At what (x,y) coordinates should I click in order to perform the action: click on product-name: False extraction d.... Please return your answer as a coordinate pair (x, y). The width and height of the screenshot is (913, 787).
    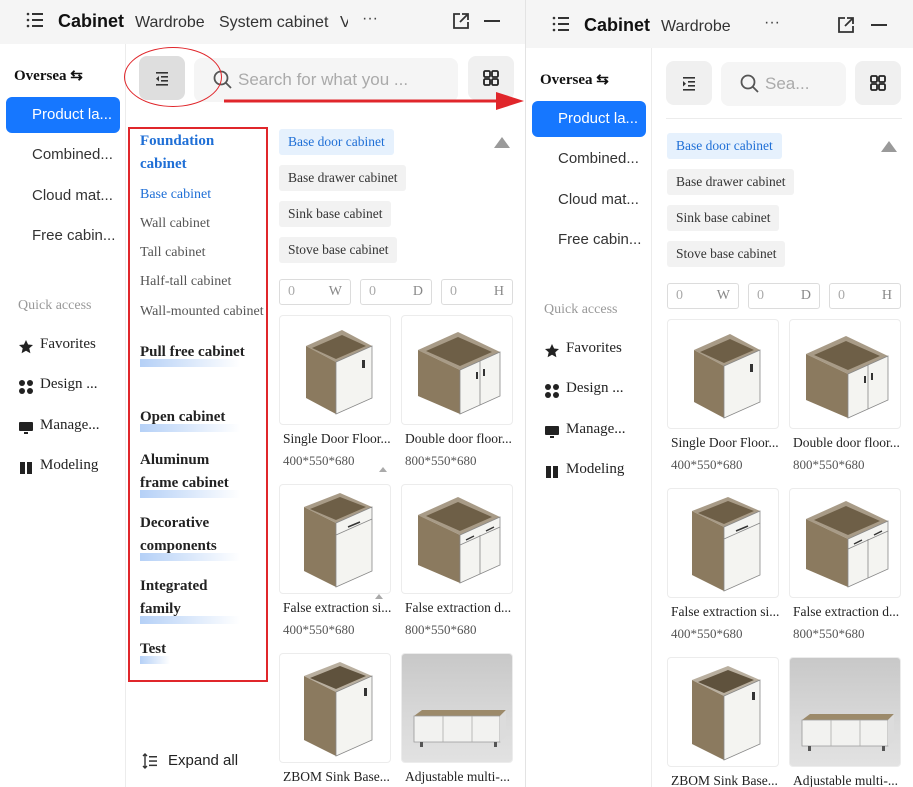
    Looking at the image, I should click on (458, 607).